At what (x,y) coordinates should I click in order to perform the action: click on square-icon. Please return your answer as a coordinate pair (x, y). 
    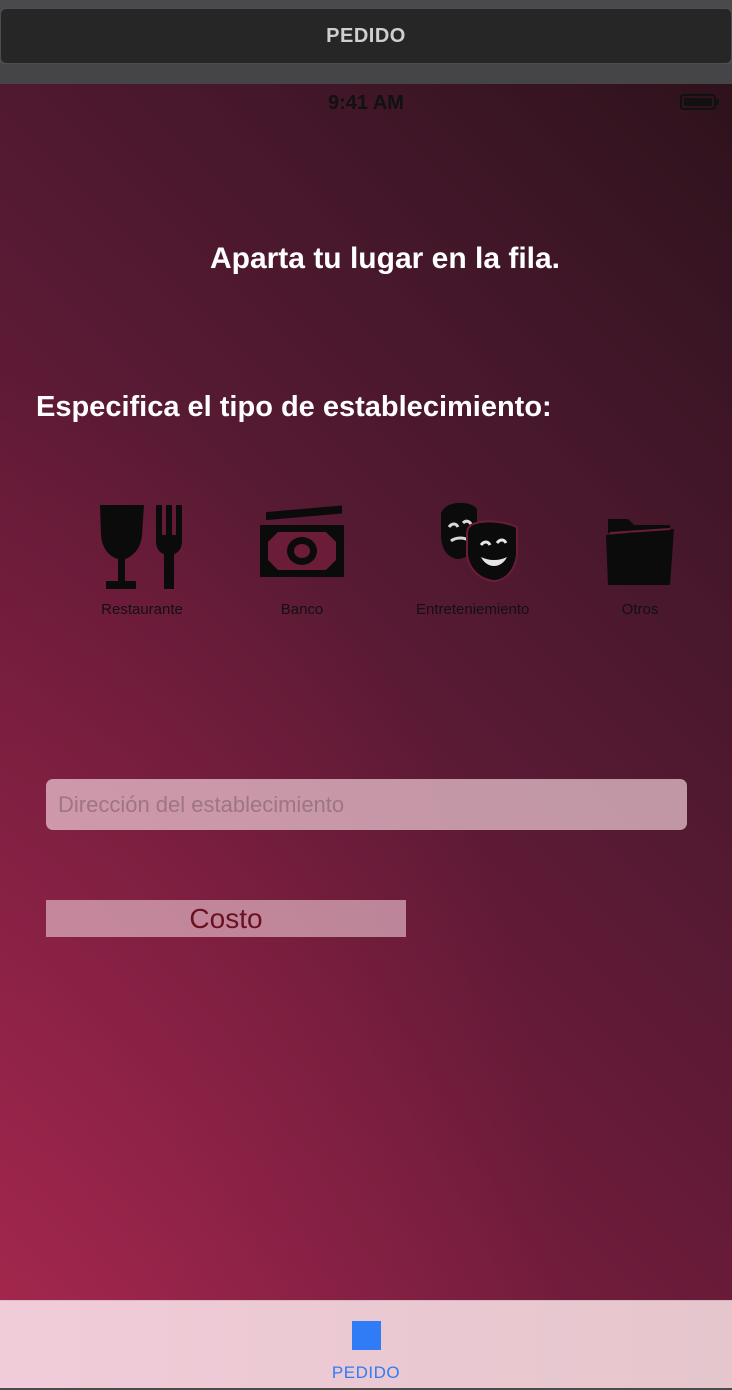
    Looking at the image, I should click on (366, 1335).